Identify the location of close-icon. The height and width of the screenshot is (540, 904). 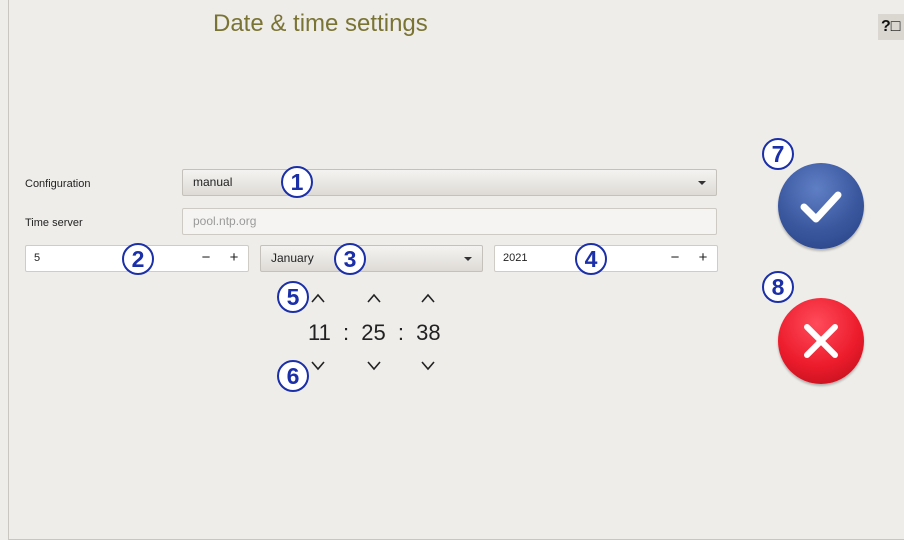
(821, 341).